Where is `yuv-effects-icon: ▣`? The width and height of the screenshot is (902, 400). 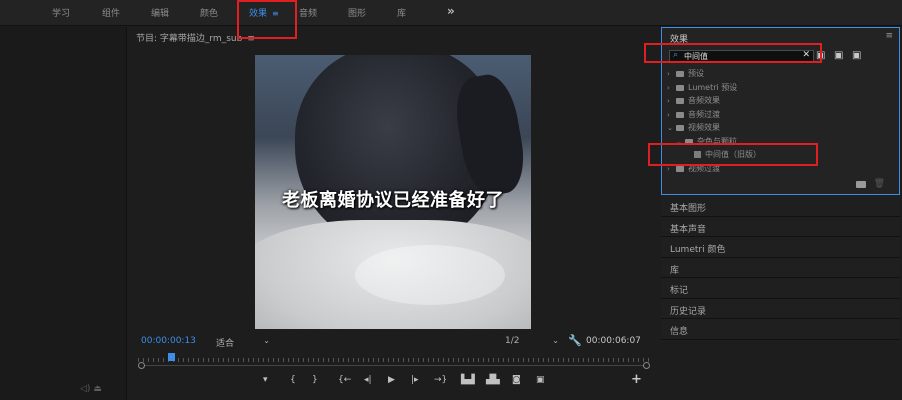 yuv-effects-icon: ▣ is located at coordinates (856, 55).